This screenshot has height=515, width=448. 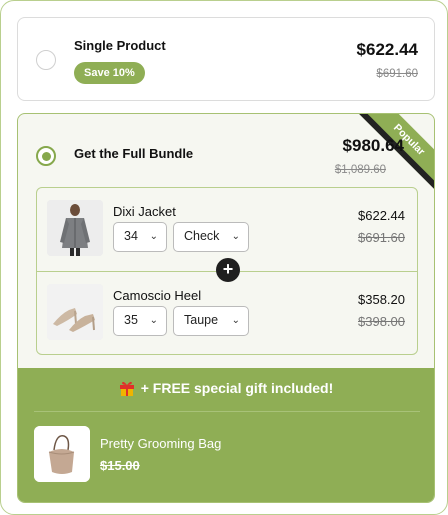 What do you see at coordinates (75, 228) in the screenshot?
I see `jacket-icon` at bounding box center [75, 228].